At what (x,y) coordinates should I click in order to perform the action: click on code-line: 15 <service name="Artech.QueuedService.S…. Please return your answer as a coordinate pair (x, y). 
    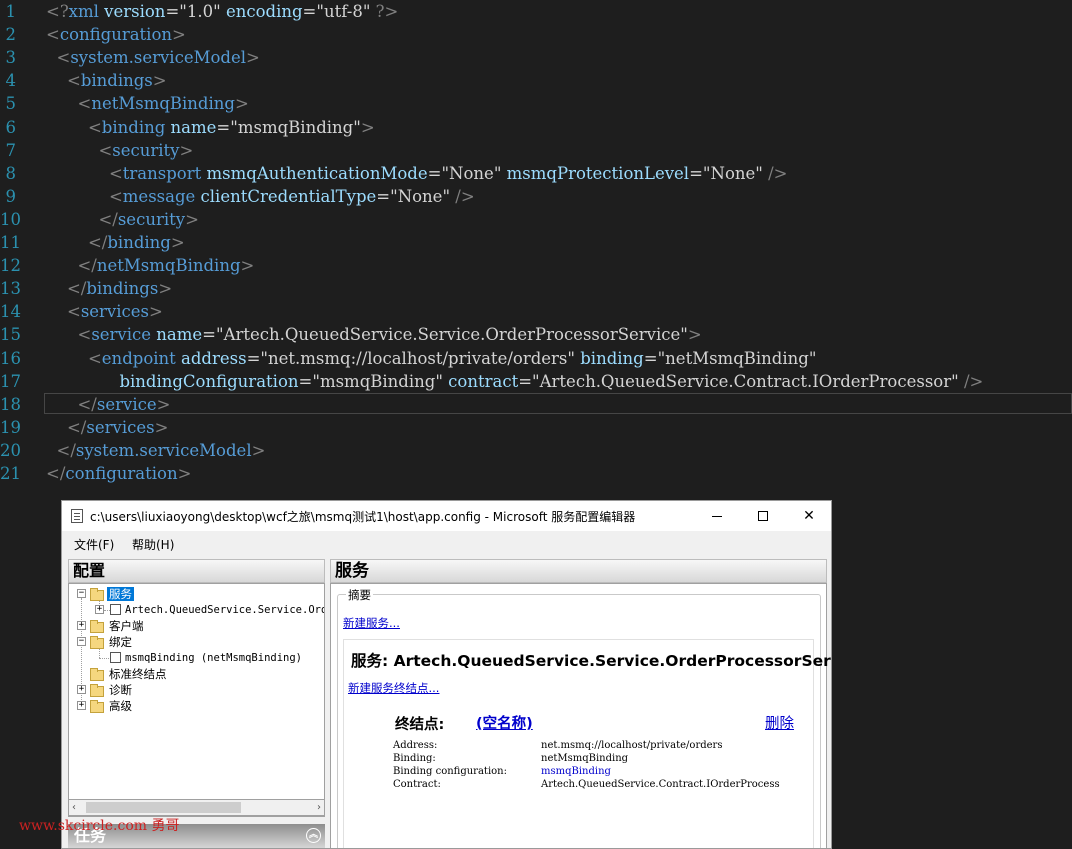
    Looking at the image, I should click on (536, 334).